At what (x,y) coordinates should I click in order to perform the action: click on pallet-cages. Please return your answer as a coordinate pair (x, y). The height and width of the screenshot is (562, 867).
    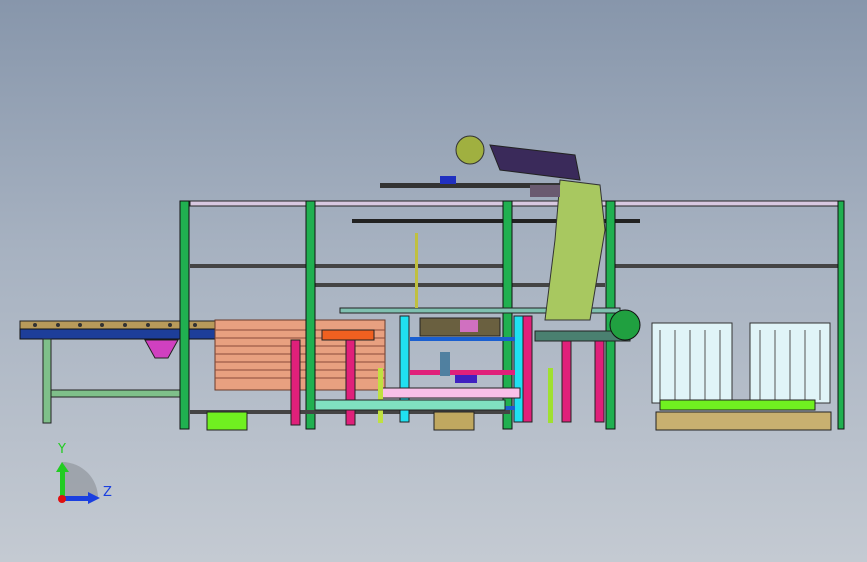
    Looking at the image, I should click on (741, 376).